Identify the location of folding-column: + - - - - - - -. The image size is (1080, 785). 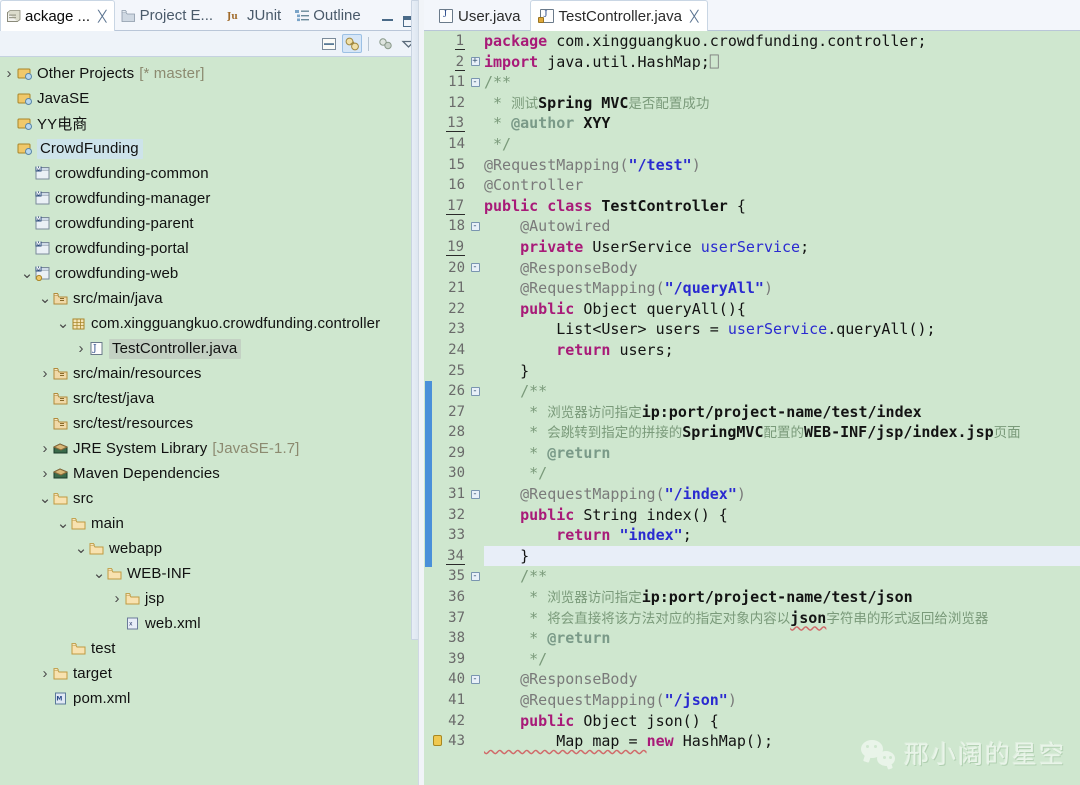
(475, 408).